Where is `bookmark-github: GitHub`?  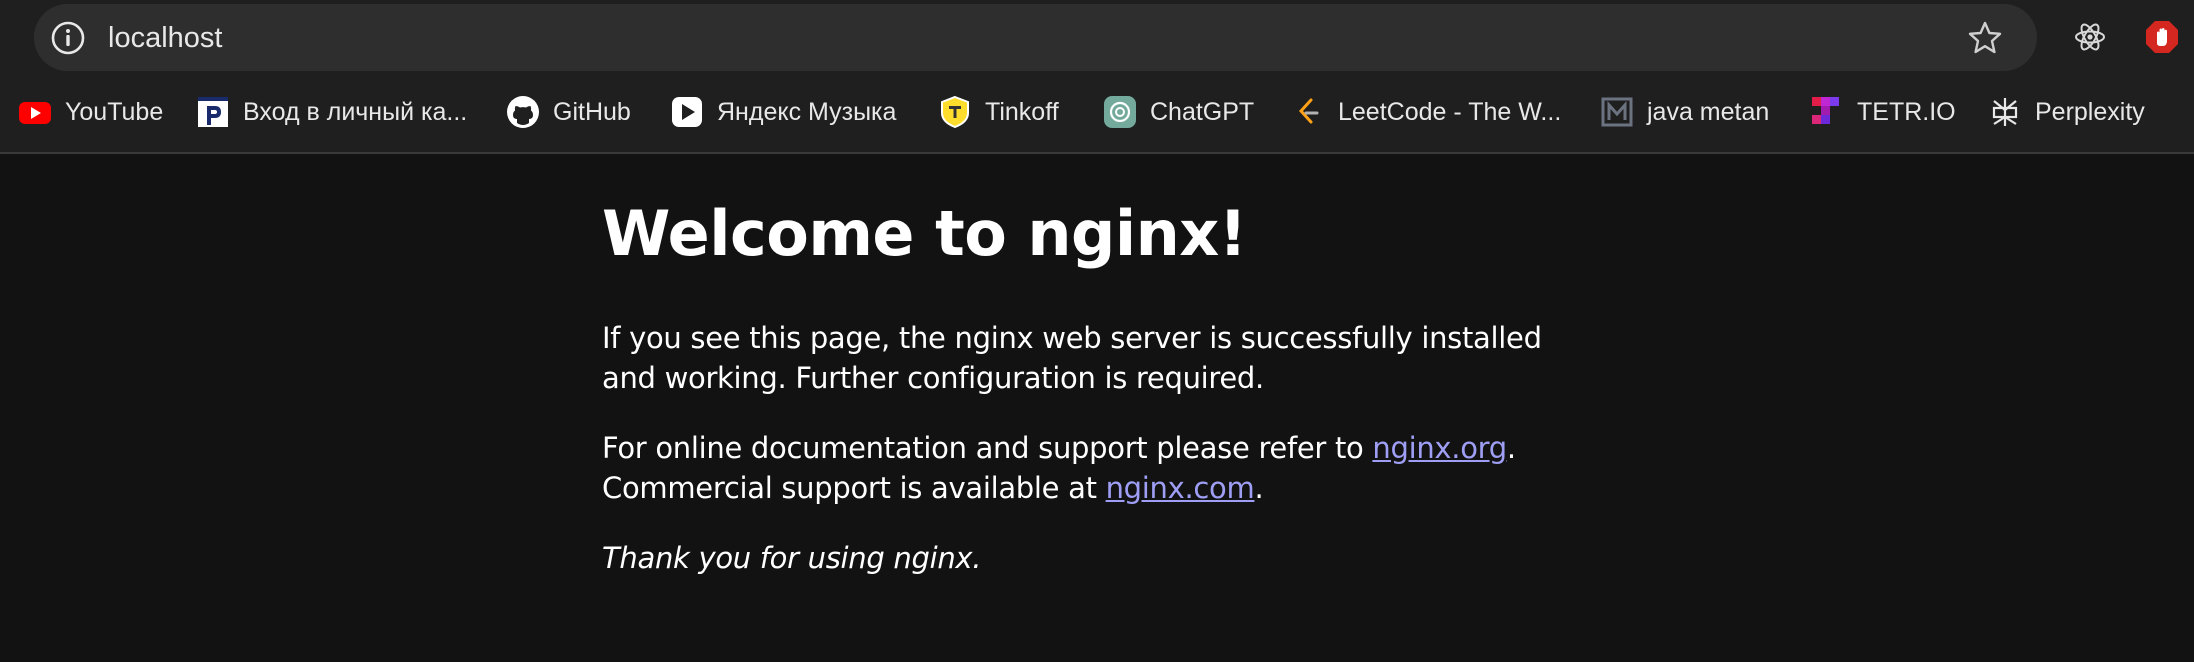
bookmark-github: GitHub is located at coordinates (568, 112).